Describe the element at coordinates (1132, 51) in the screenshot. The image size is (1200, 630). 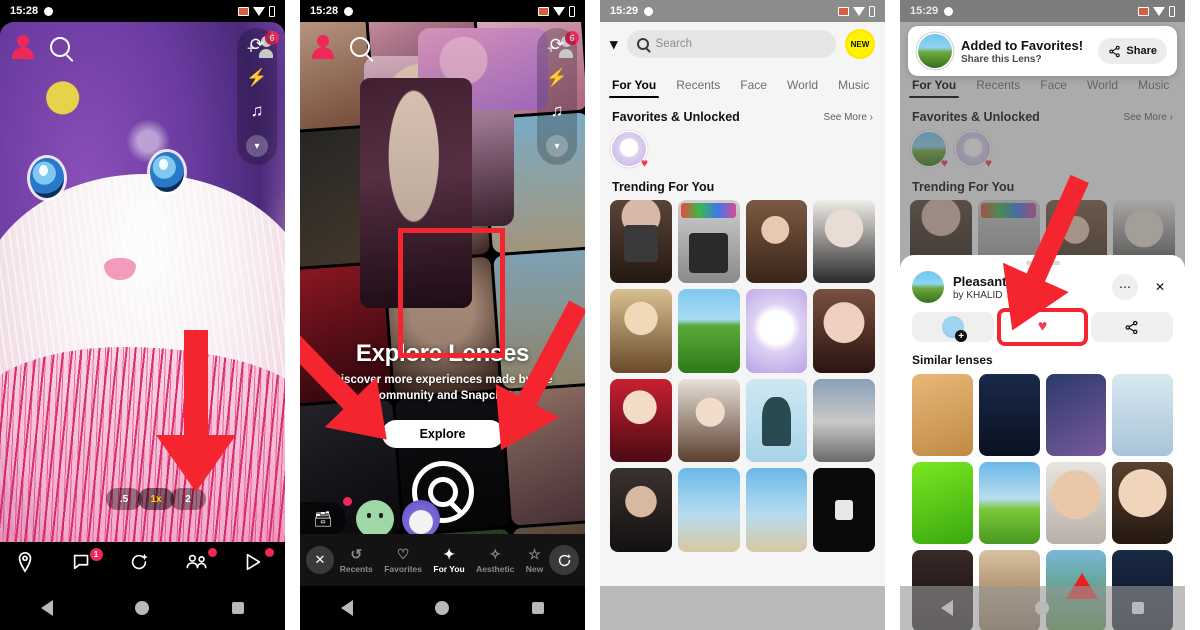
I see `share-button: Share` at that location.